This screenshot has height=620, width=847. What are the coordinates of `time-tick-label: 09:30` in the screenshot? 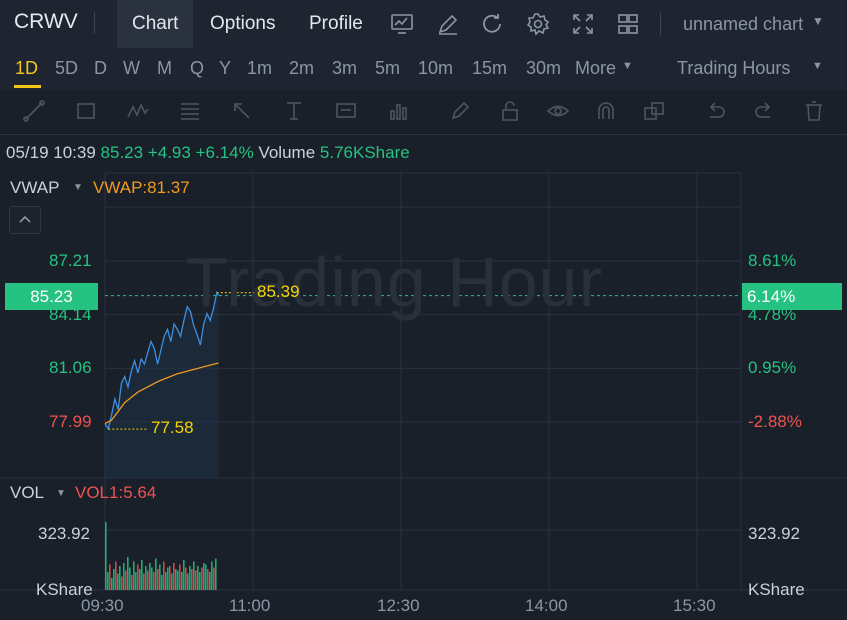 It's located at (102, 605).